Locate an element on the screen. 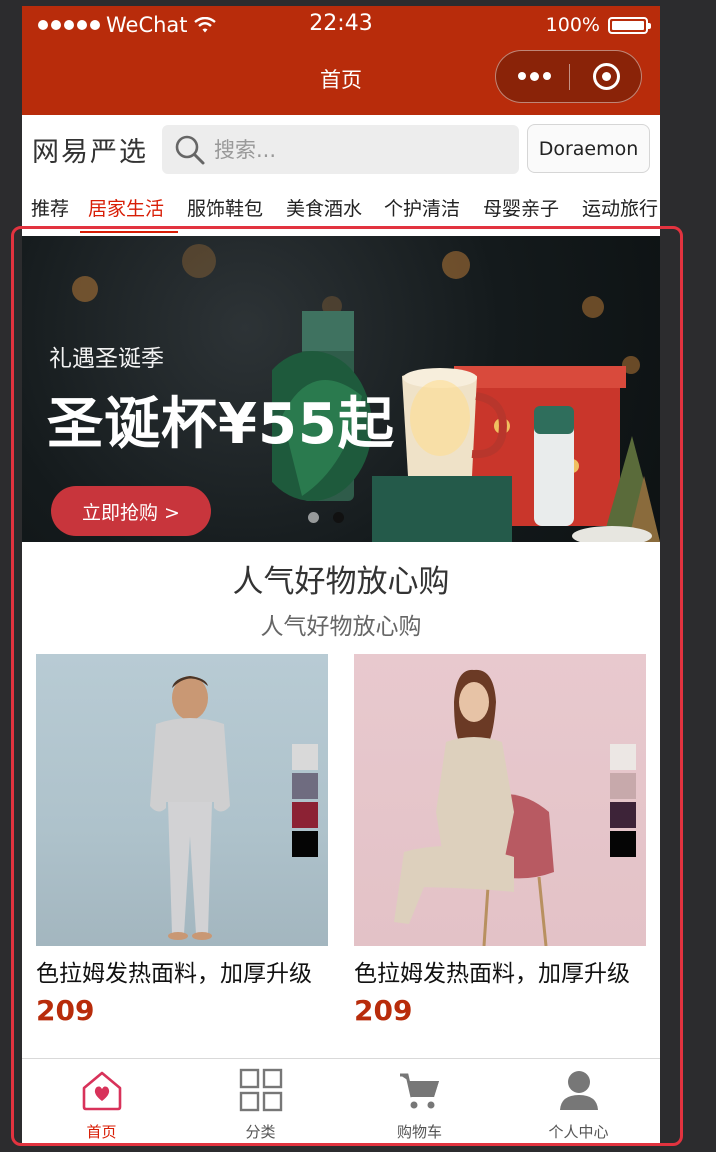 This screenshot has width=716, height=1152. status-bar: WeChat 22:43 100% is located at coordinates (341, 26).